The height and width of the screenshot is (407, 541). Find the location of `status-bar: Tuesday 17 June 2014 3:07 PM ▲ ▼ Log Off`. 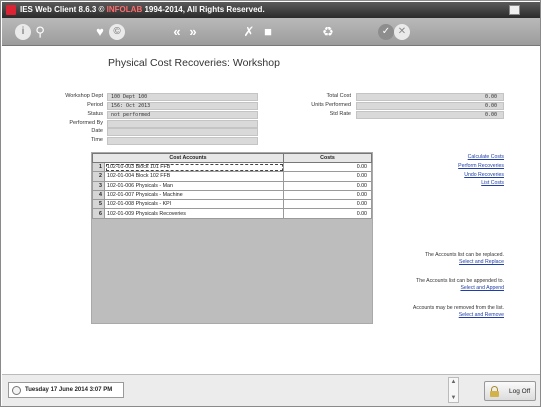

status-bar: Tuesday 17 June 2014 3:07 PM ▲ ▼ Log Off is located at coordinates (271, 390).